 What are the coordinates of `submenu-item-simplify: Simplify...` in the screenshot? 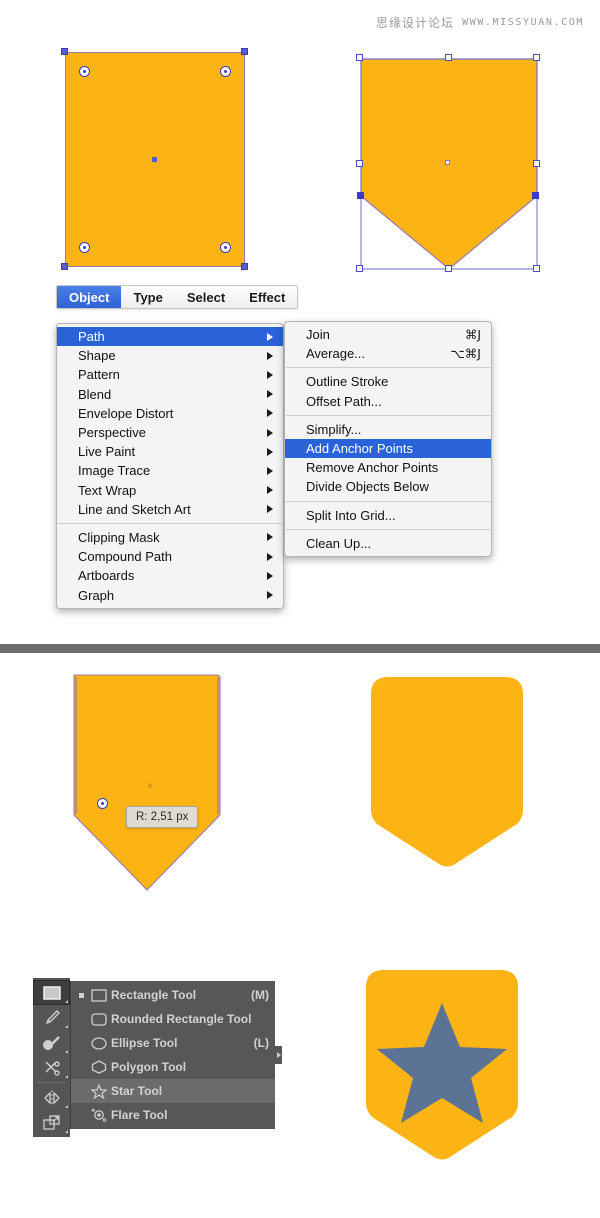 It's located at (388, 429).